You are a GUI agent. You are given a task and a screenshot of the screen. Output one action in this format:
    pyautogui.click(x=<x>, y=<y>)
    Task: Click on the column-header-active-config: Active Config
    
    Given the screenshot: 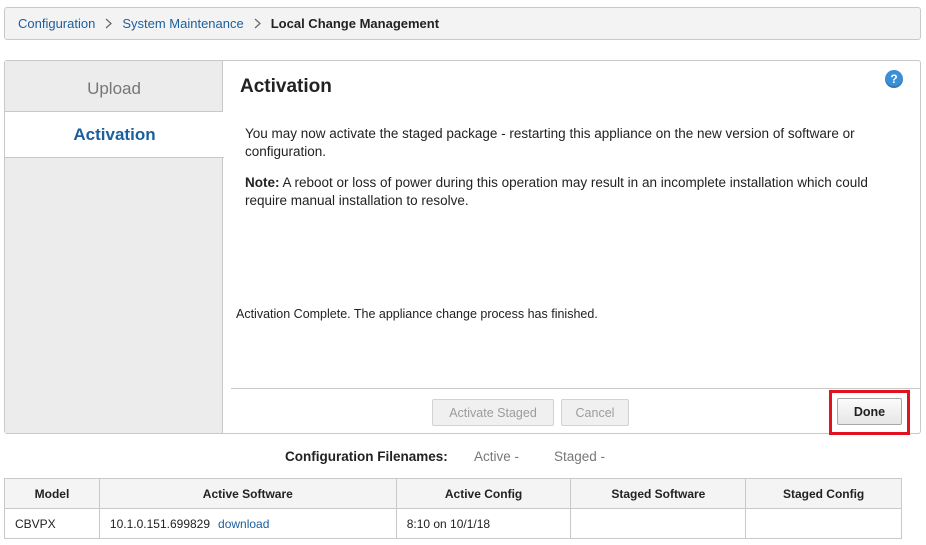 What is the action you would take?
    pyautogui.click(x=483, y=493)
    